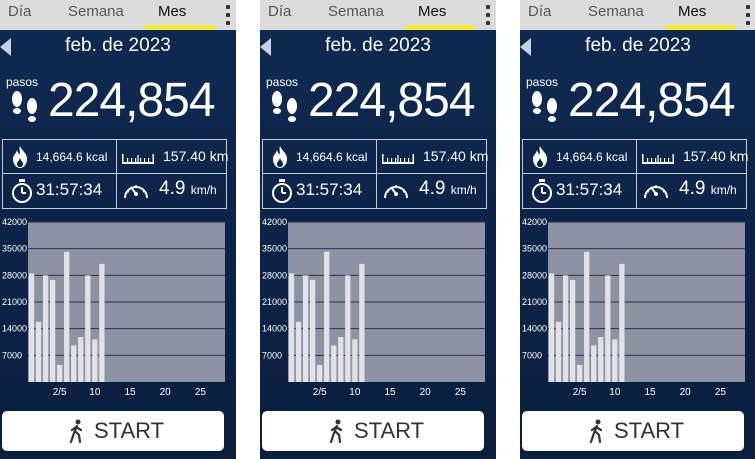 The width and height of the screenshot is (755, 459). I want to click on date-navigator: feb. de 2023, so click(378, 46).